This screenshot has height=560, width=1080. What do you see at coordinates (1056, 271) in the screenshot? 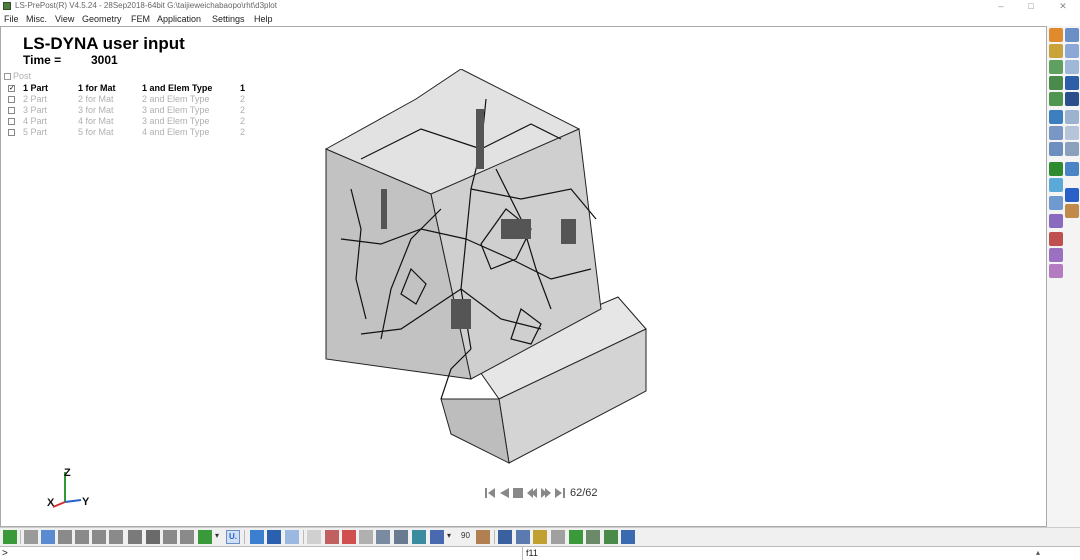
I see `triad-icon` at bounding box center [1056, 271].